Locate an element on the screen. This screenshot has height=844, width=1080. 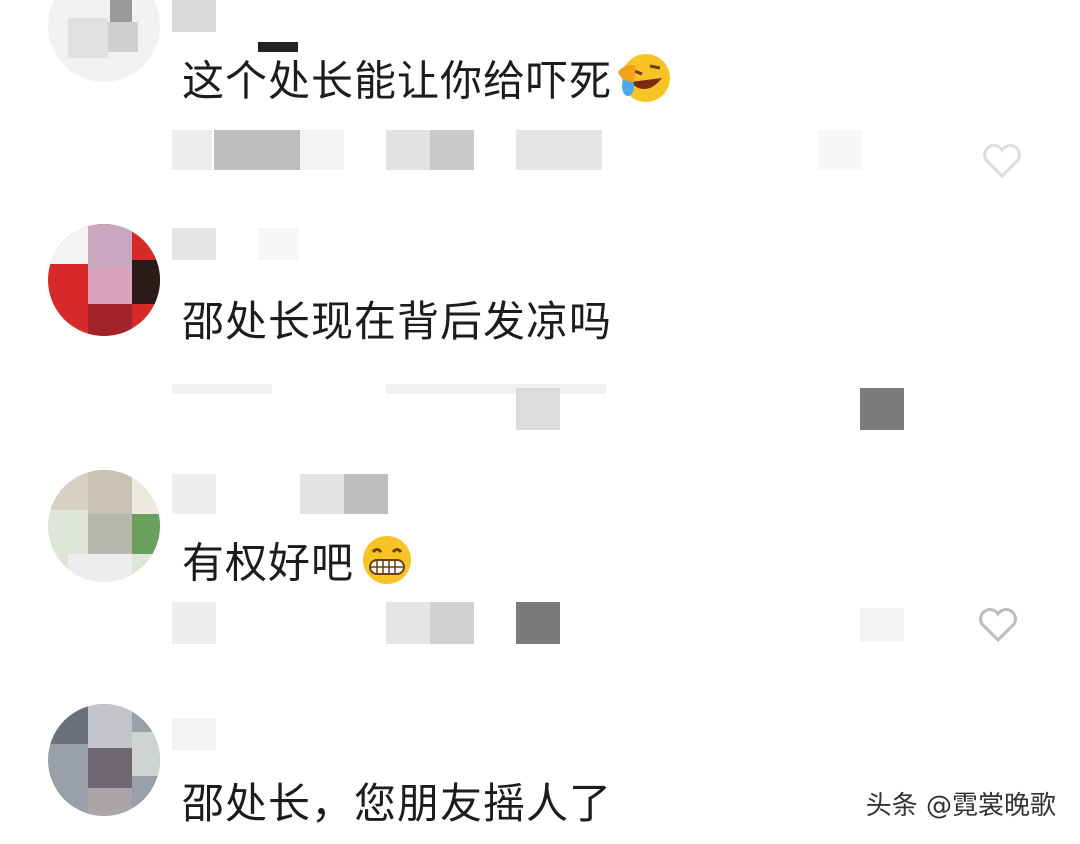
comment-text: 这个处长能让你给吓死 is located at coordinates (428, 84).